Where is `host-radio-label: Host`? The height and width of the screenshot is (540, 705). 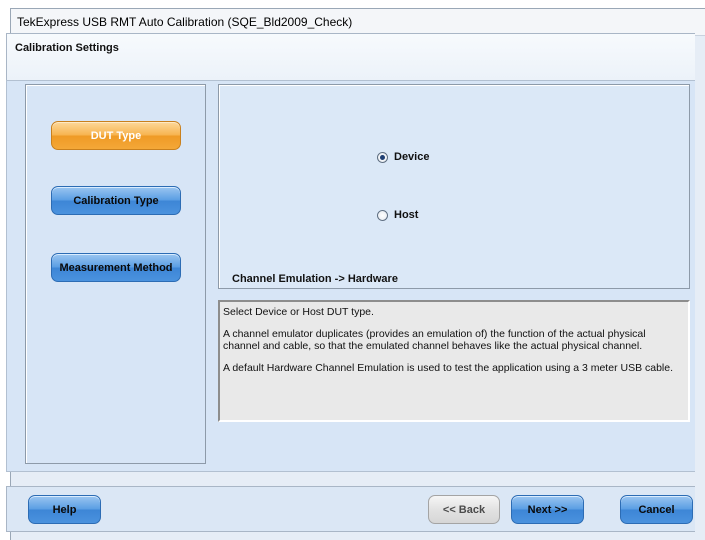 host-radio-label: Host is located at coordinates (406, 215).